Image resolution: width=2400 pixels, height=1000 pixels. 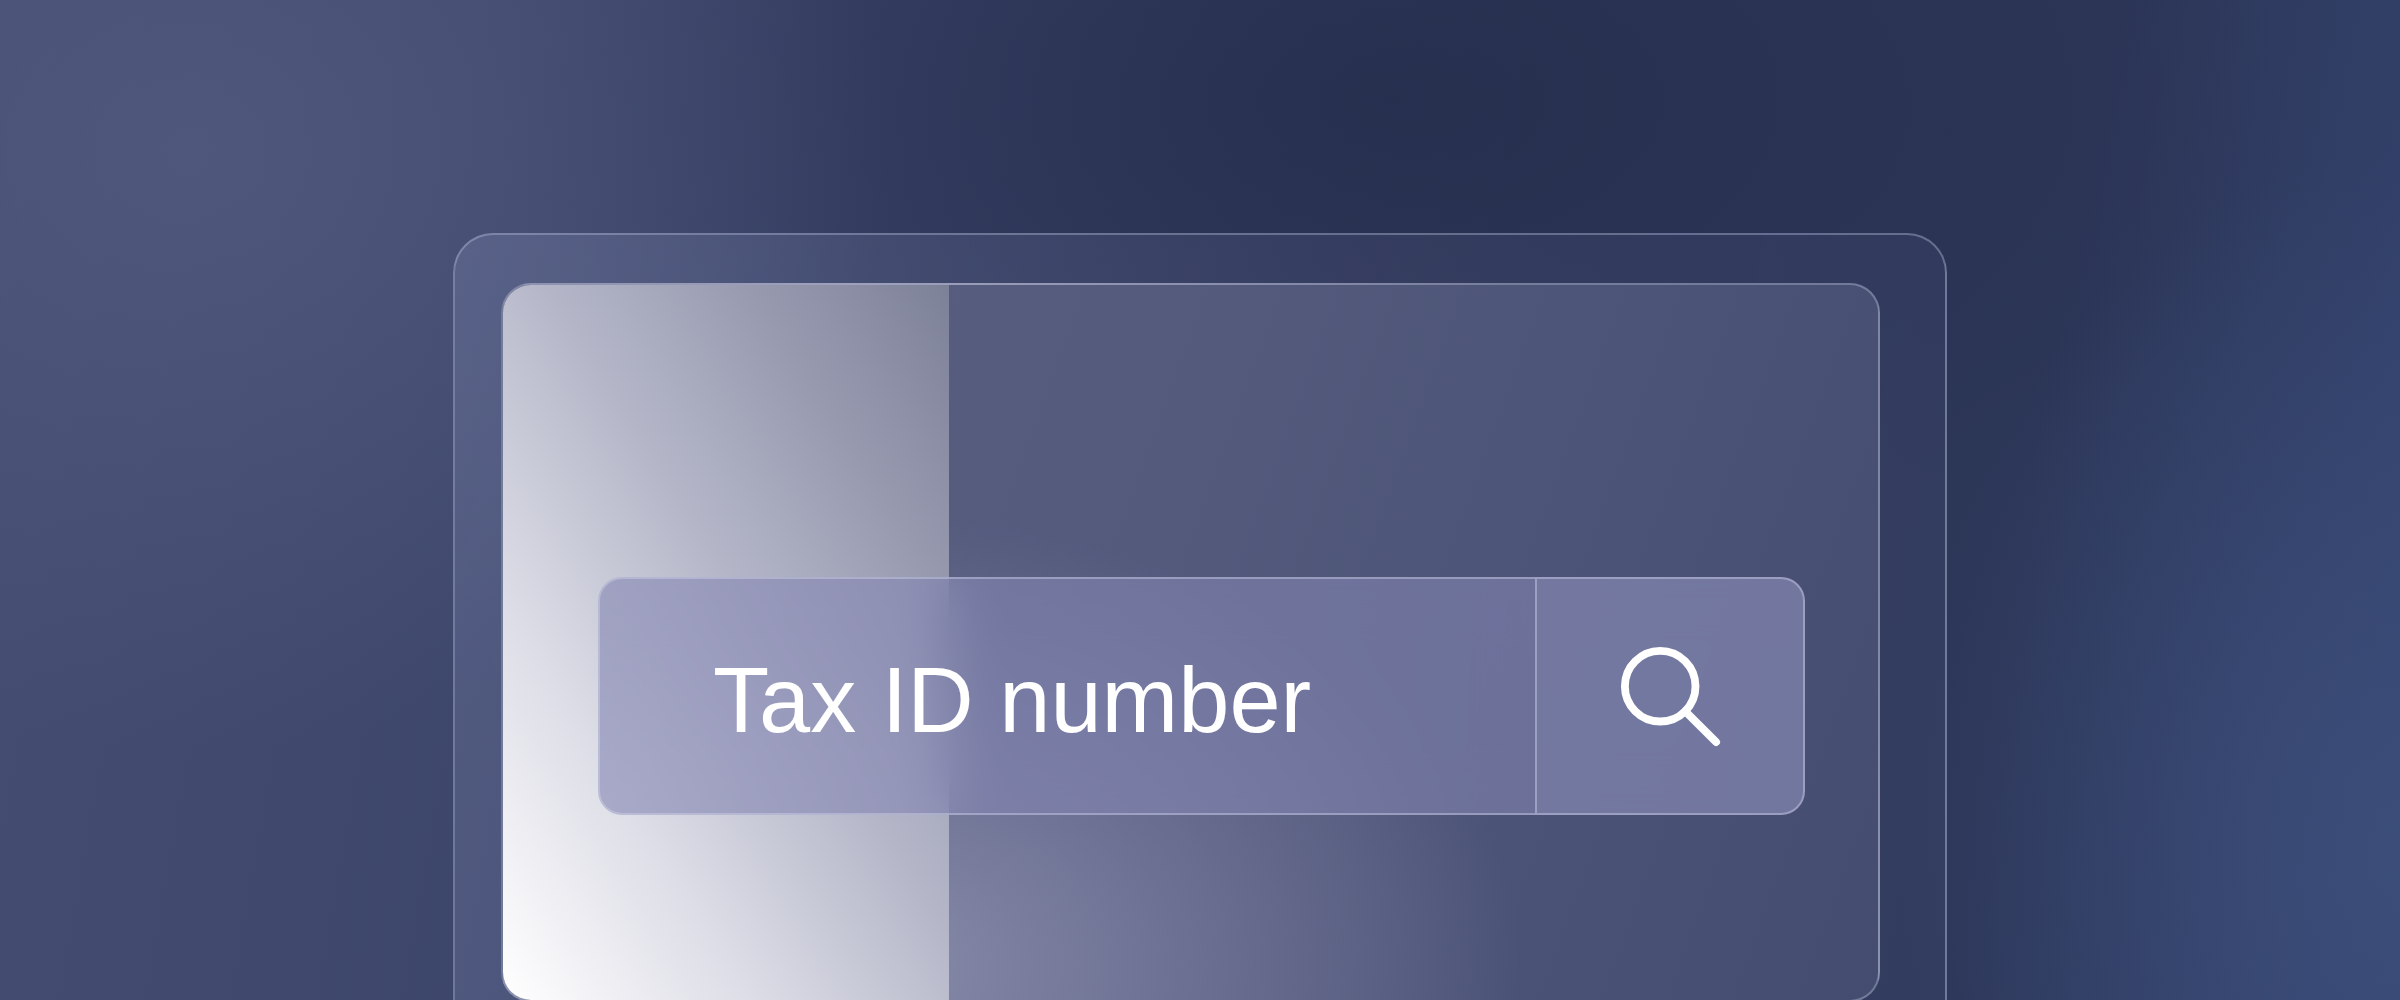 I want to click on search-button, so click(x=1670, y=696).